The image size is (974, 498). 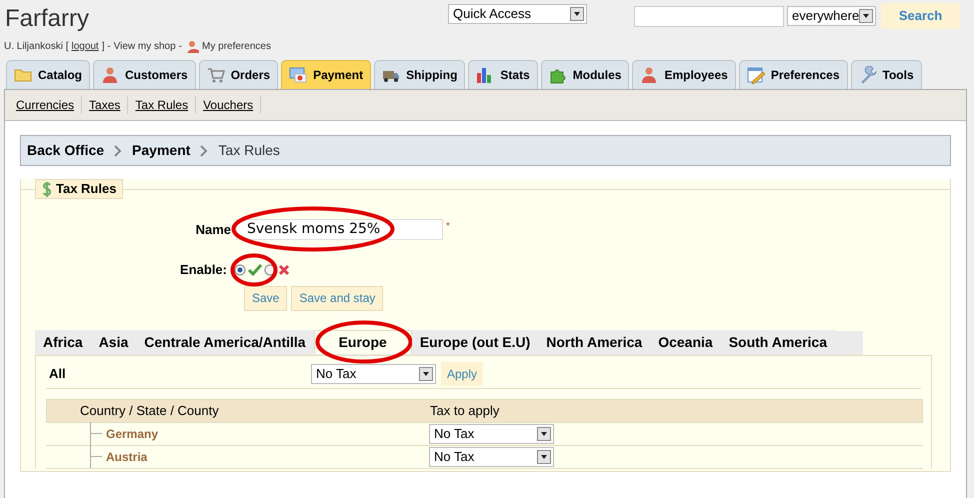 I want to click on nav-tab: Shipping, so click(x=420, y=74).